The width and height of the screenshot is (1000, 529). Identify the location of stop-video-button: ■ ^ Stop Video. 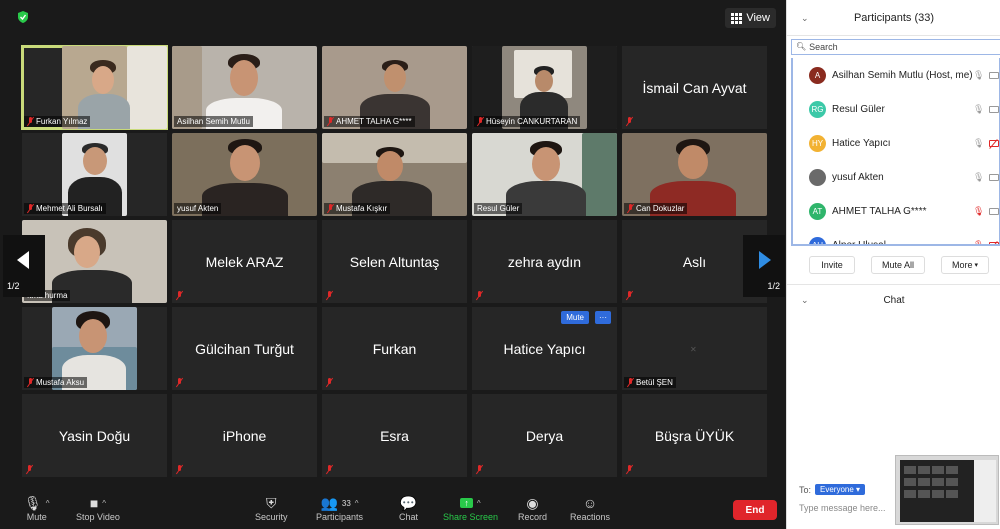
(98, 508).